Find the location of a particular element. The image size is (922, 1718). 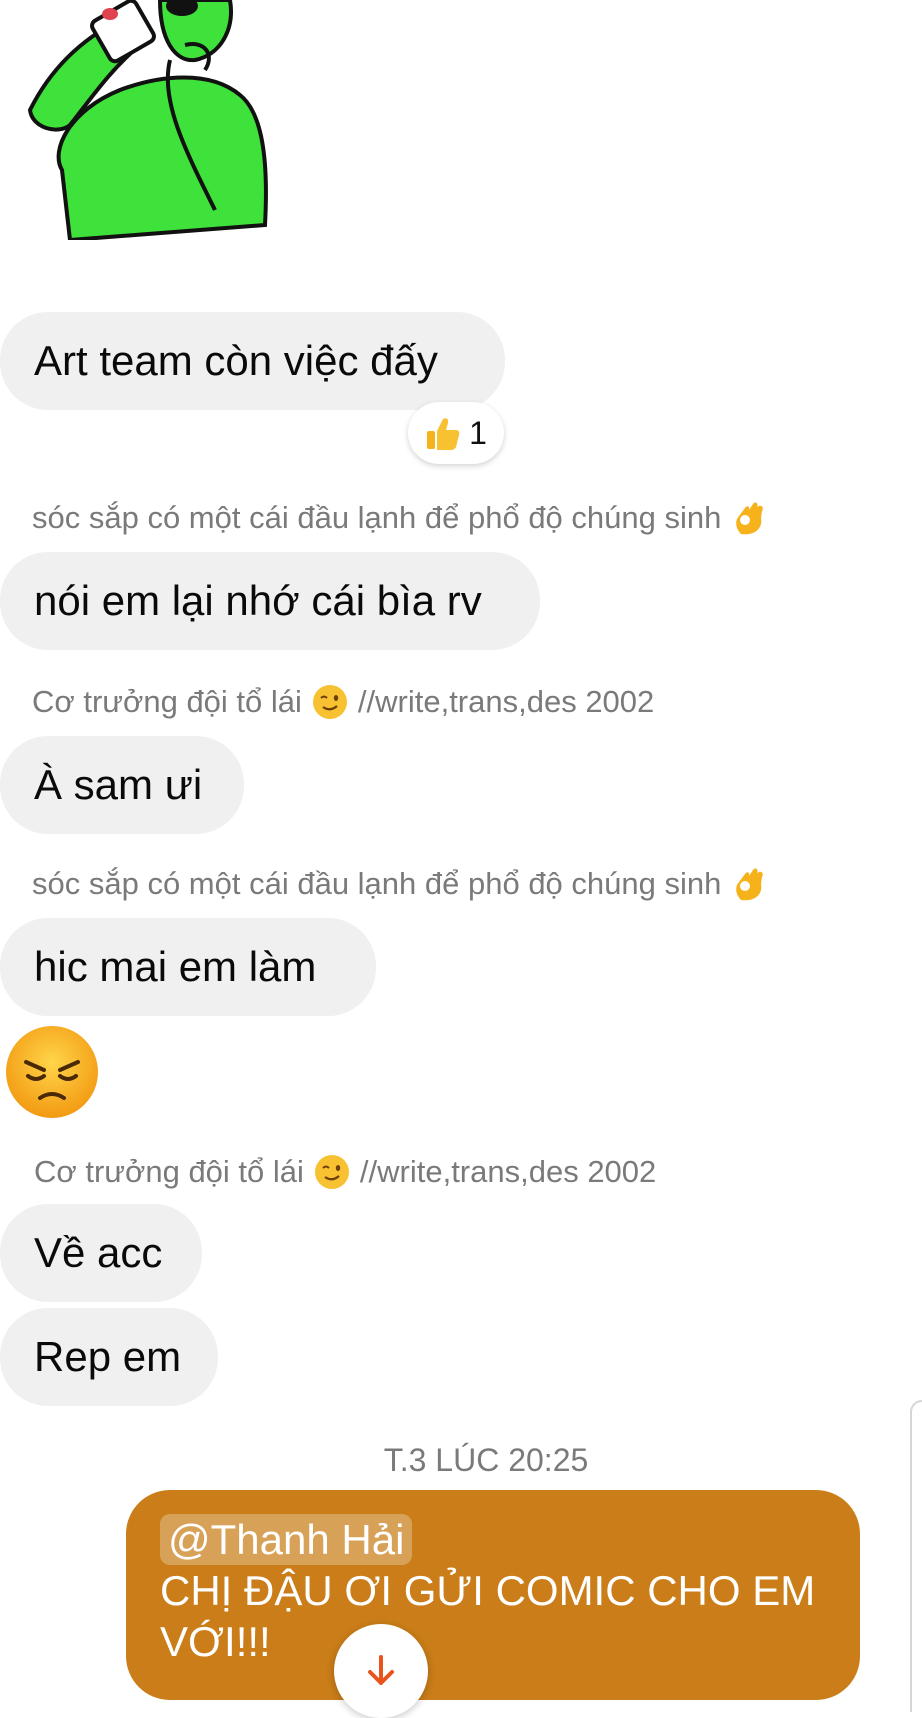

outgoing-message-text: CHỊ ĐẬU ƠI GỬI COMIC CHO EM VỚI!!! is located at coordinates (488, 1616).